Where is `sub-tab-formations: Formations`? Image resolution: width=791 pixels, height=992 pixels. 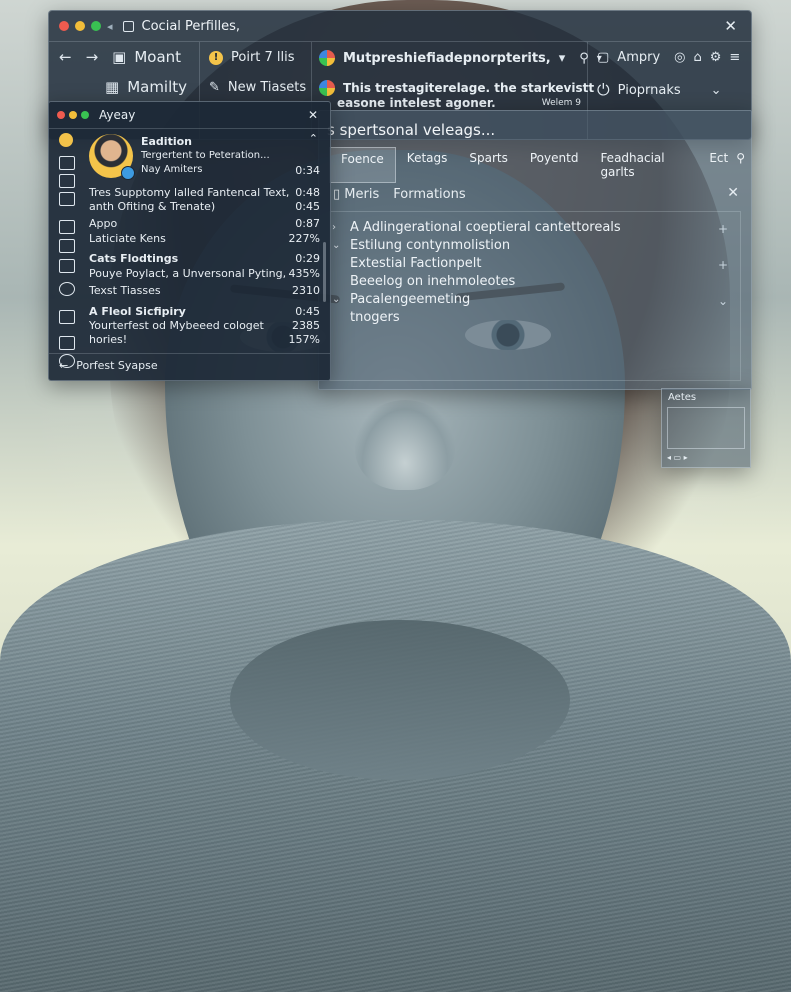
sub-tab-formations: Formations is located at coordinates (429, 194).